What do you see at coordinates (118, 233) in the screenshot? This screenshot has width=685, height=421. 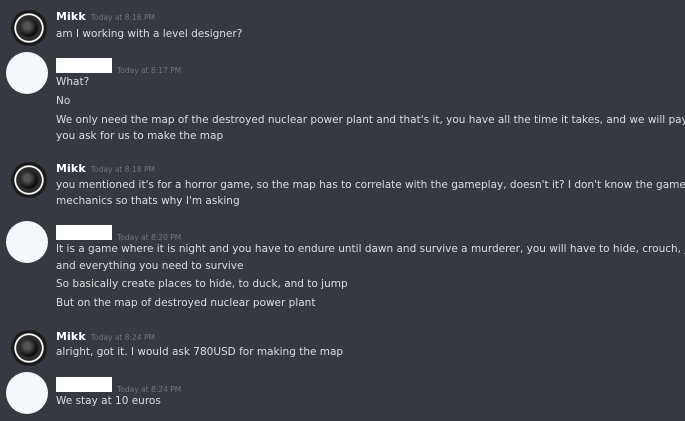 I see `message-header: Today at 8:20 PM` at bounding box center [118, 233].